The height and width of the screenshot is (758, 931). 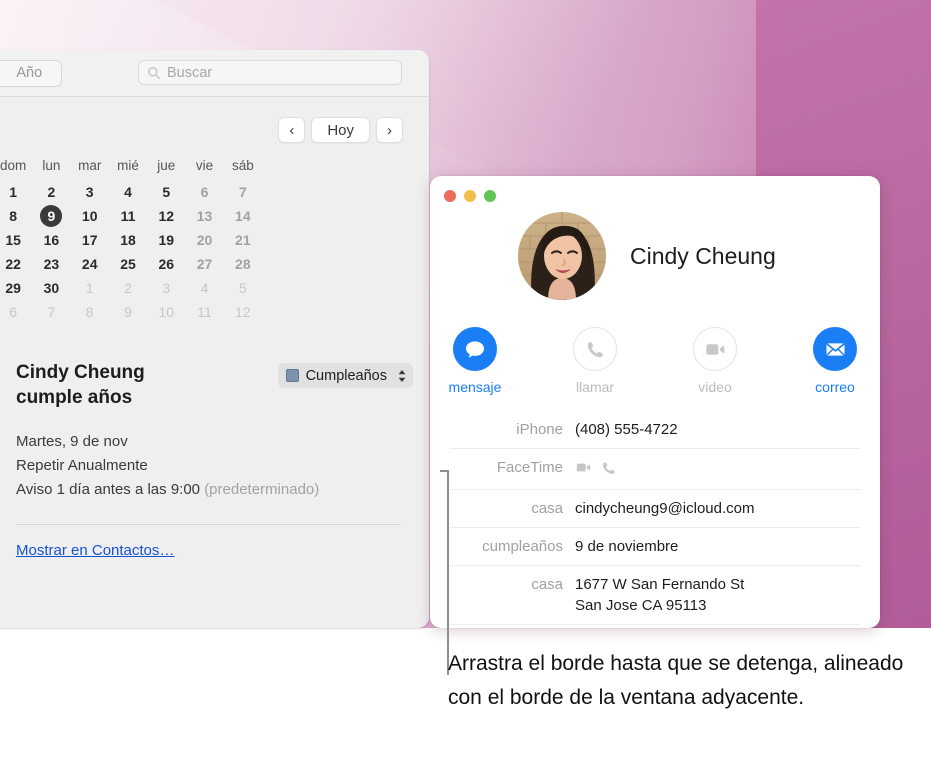 I want to click on day-cell: 15, so click(x=16, y=240).